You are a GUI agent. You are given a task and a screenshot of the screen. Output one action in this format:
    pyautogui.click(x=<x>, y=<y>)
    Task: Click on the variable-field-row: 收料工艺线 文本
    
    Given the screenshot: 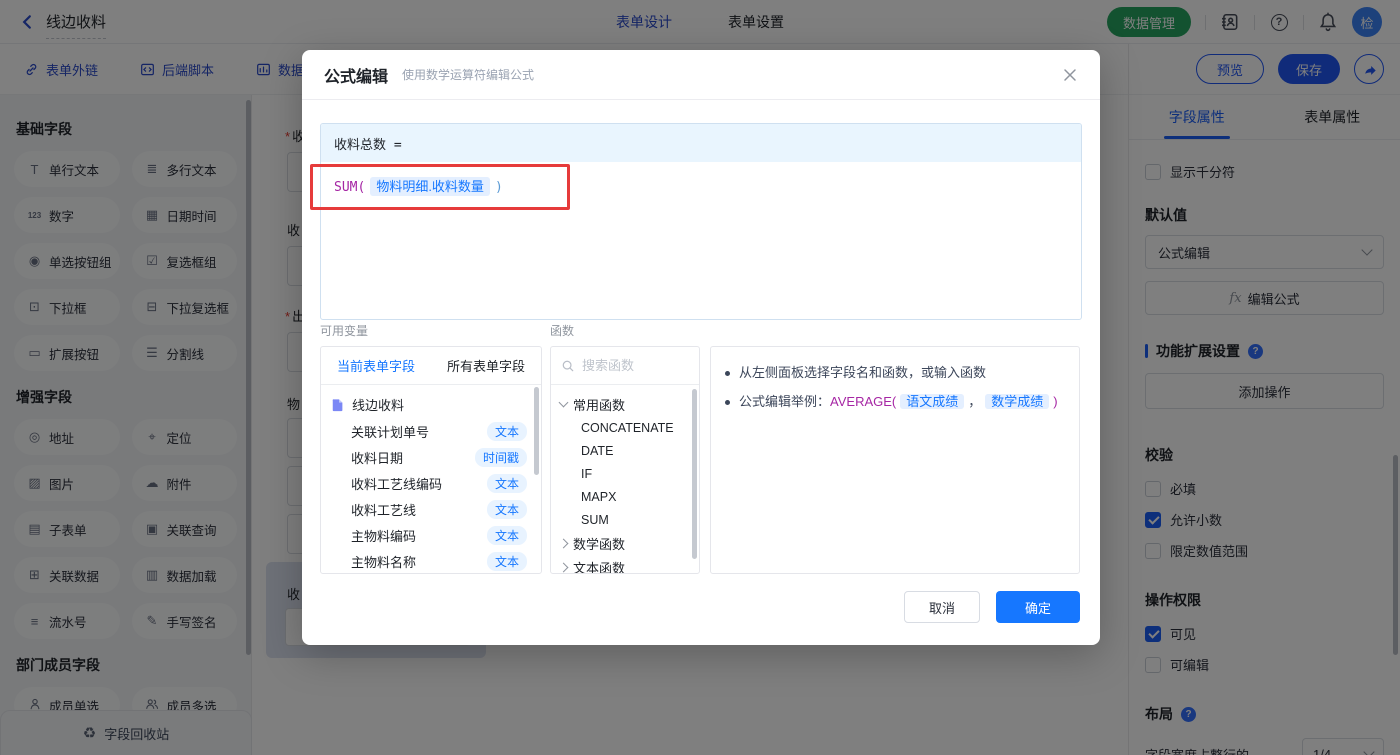 What is the action you would take?
    pyautogui.click(x=431, y=509)
    